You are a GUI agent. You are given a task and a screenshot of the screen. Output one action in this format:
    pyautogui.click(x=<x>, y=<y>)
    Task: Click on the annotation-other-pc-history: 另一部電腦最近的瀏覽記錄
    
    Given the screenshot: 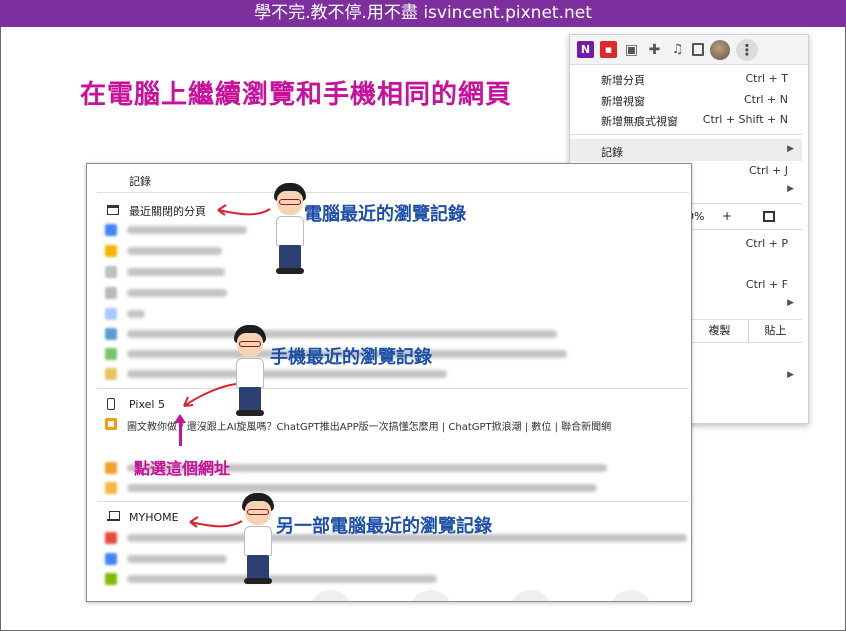 What is the action you would take?
    pyautogui.click(x=384, y=526)
    